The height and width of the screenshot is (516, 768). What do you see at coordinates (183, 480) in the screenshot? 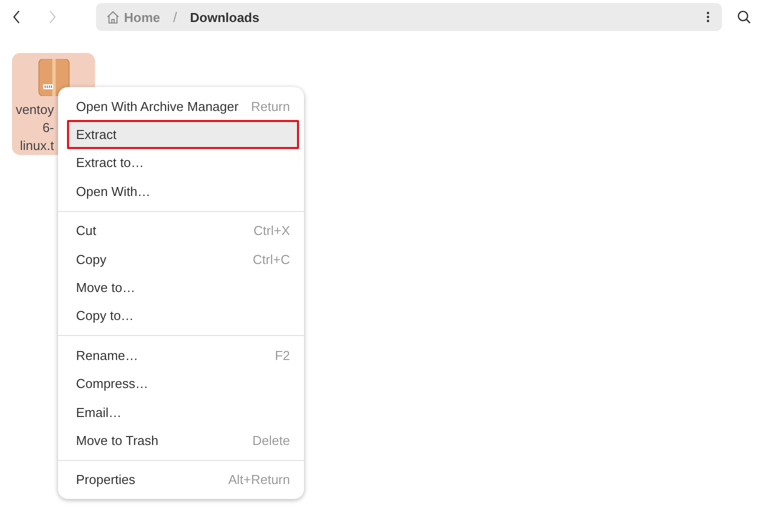
I see `menu-item: Properties Alt+Return` at bounding box center [183, 480].